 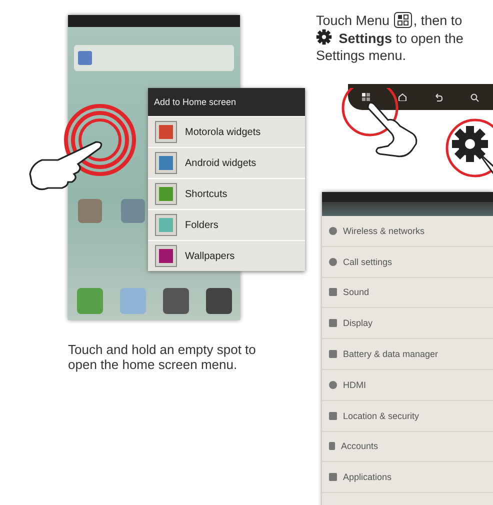 I want to click on settings-item: Location & security, so click(x=407, y=416).